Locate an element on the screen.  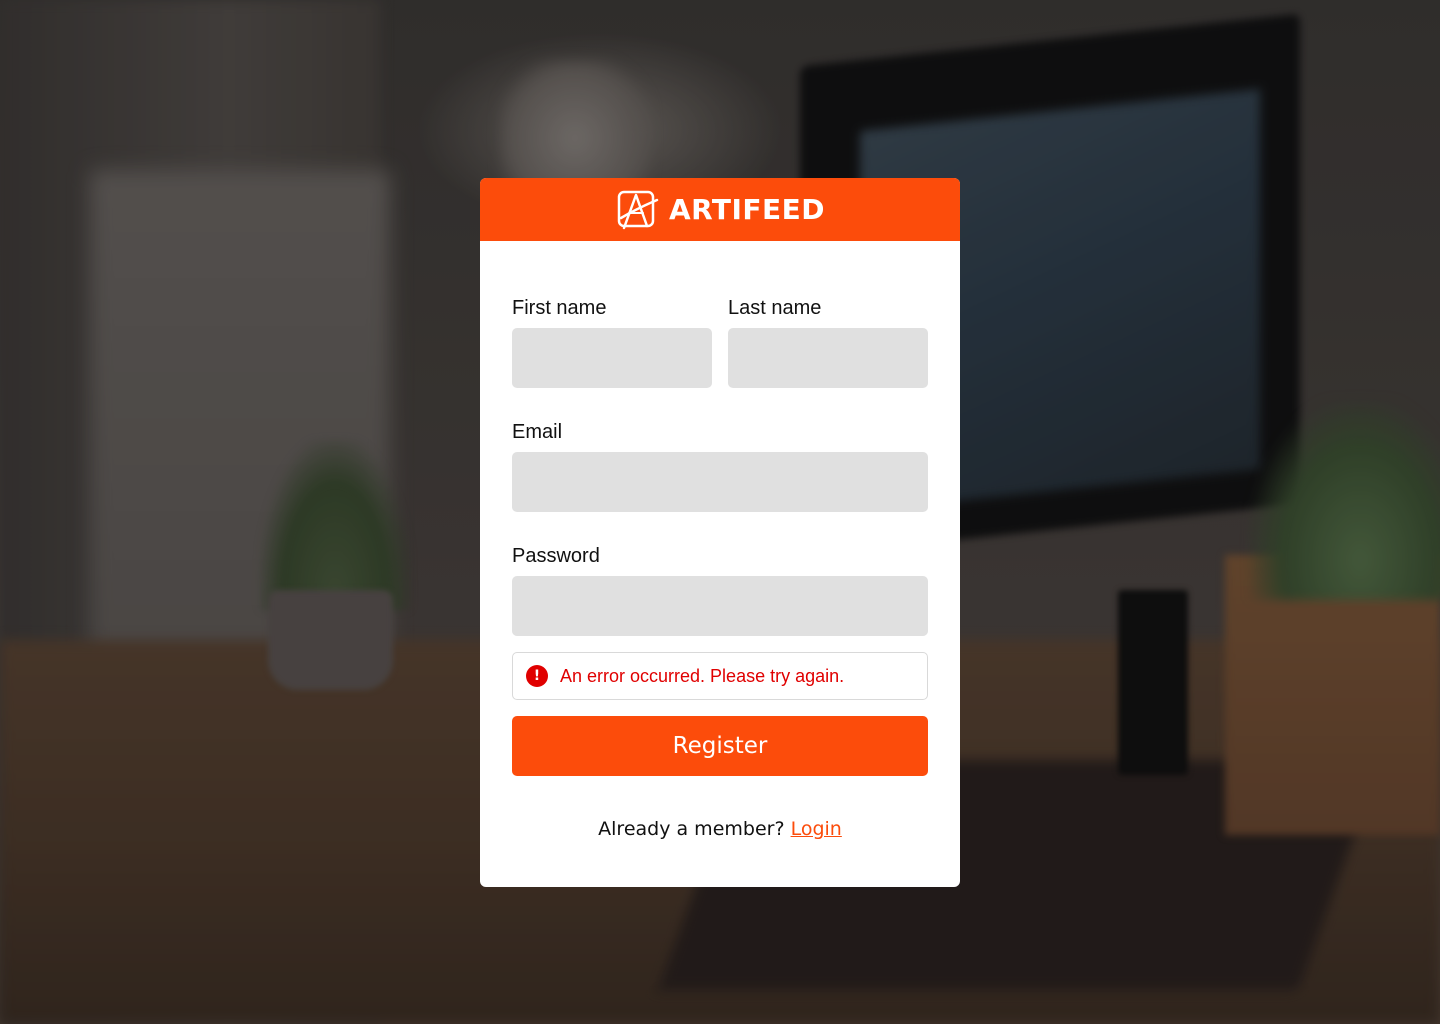
brand-header: ARTIFEED is located at coordinates (720, 209).